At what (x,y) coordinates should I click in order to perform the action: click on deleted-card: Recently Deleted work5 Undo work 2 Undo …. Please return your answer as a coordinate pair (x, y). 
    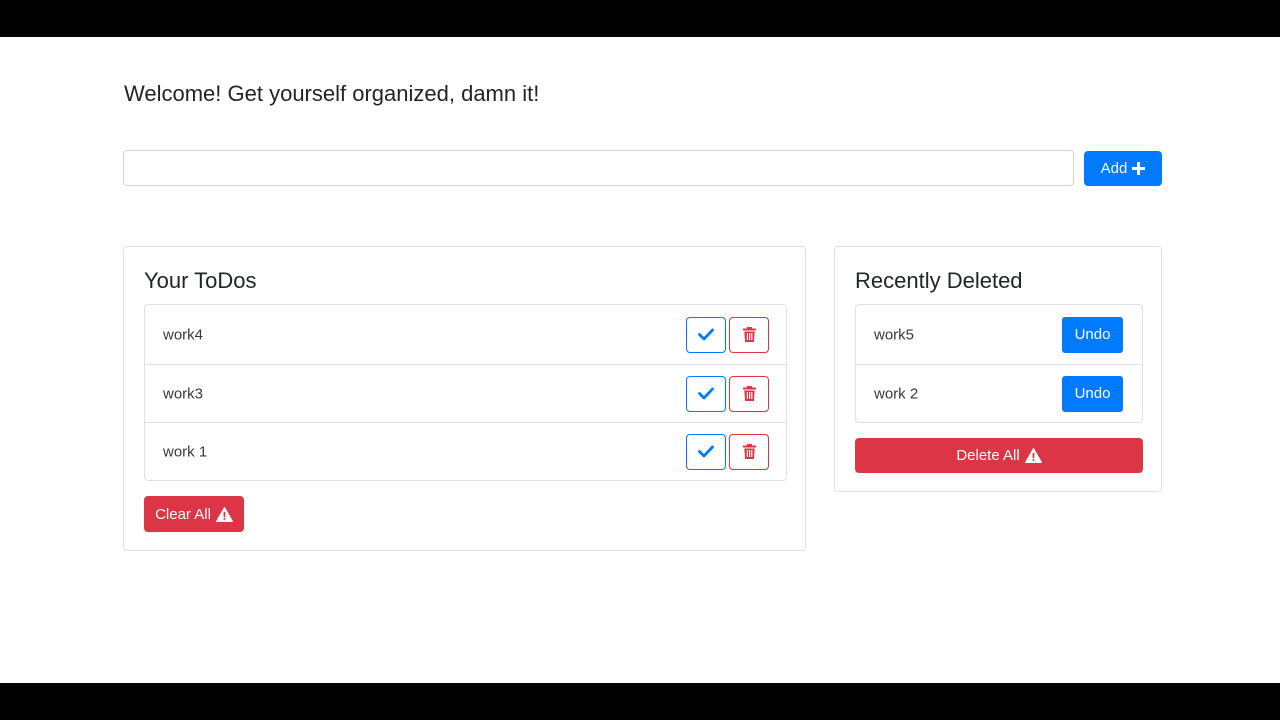
    Looking at the image, I should click on (998, 369).